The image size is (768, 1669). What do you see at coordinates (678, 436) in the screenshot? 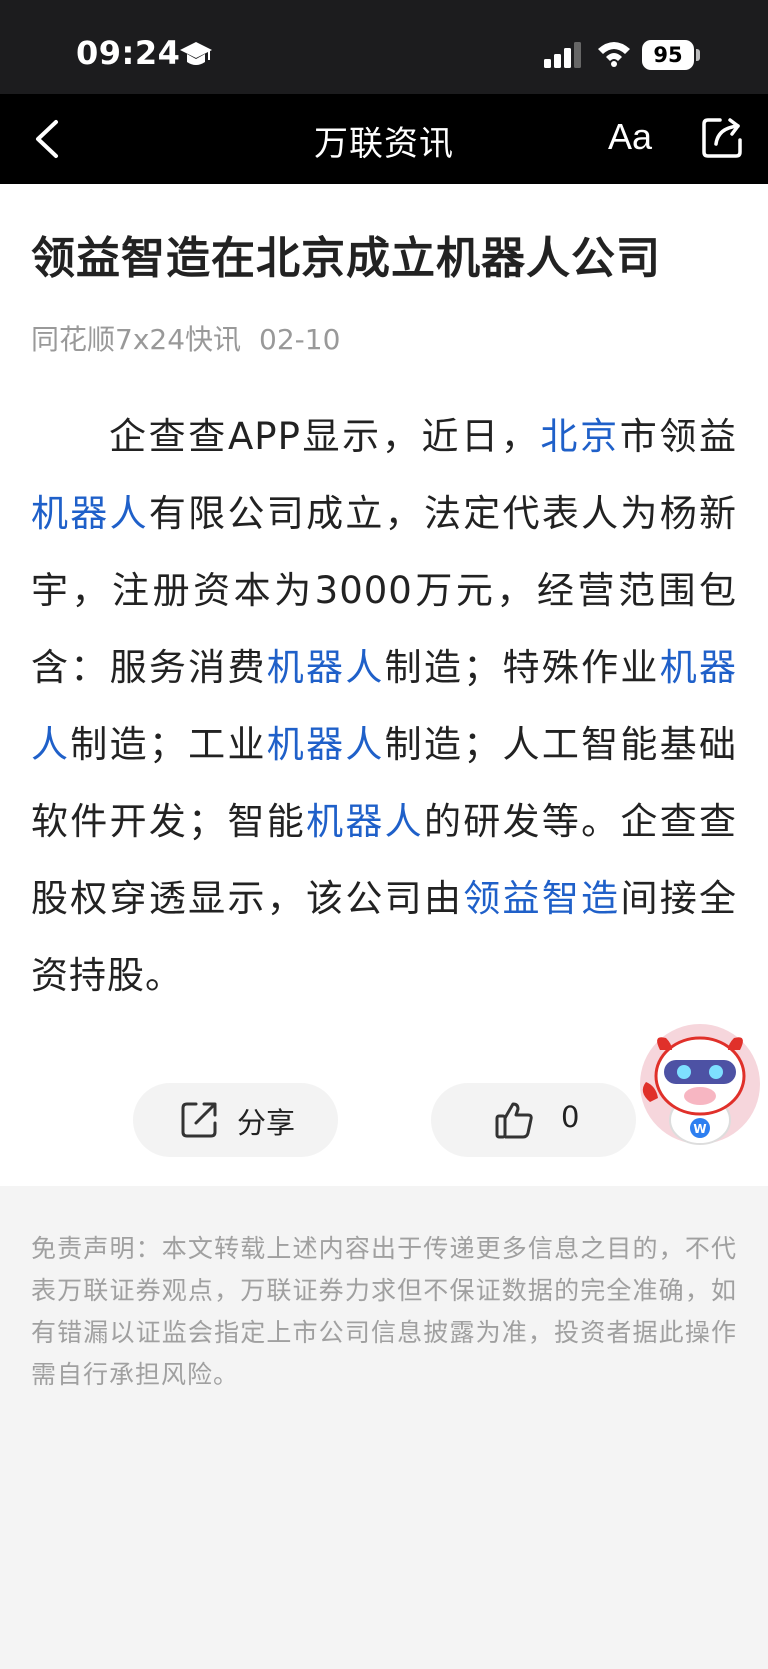
I see `article-text-segment: 市领益` at bounding box center [678, 436].